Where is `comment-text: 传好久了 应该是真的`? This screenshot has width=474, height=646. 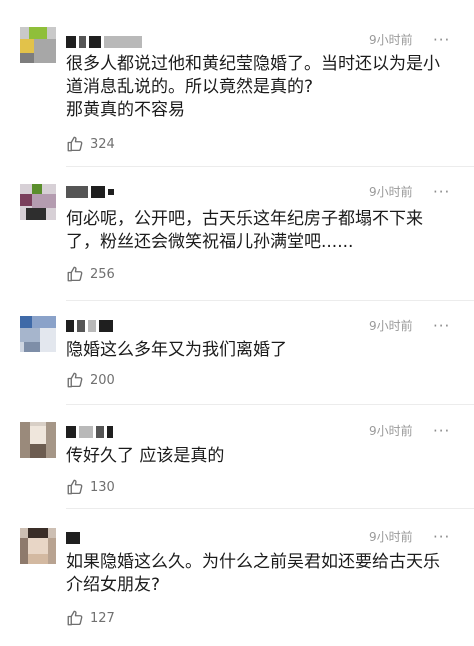
comment-text: 传好久了 应该是真的 is located at coordinates (145, 456).